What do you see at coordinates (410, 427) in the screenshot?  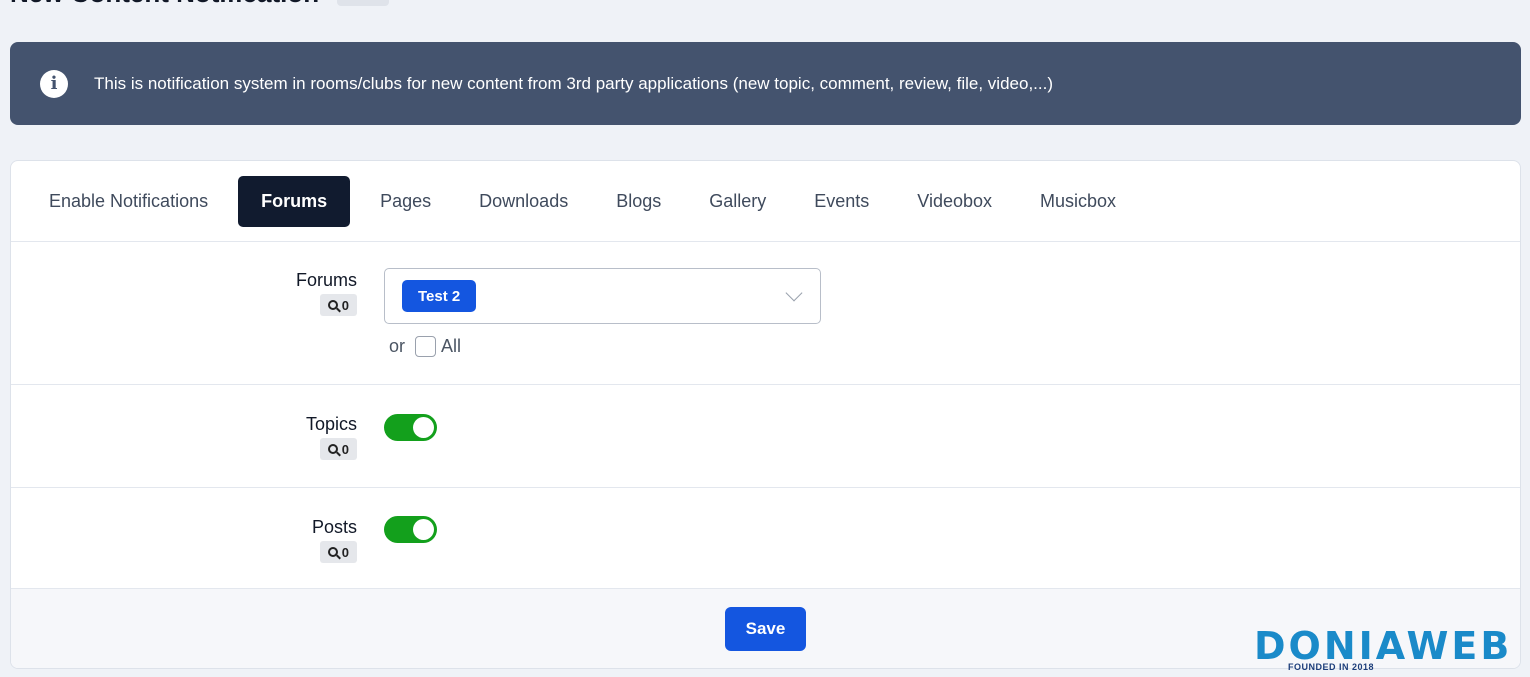 I see `topics-toggle` at bounding box center [410, 427].